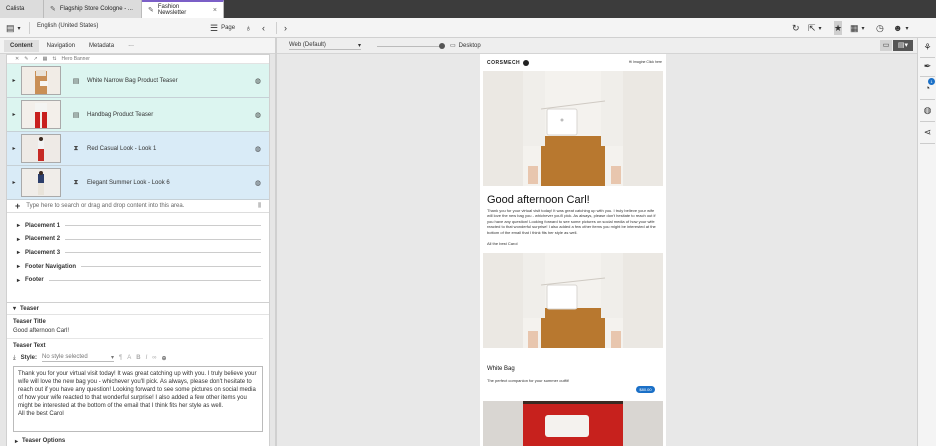 Image resolution: width=936 pixels, height=446 pixels. Describe the element at coordinates (41, 80) in the screenshot. I see `thumbnail` at that location.